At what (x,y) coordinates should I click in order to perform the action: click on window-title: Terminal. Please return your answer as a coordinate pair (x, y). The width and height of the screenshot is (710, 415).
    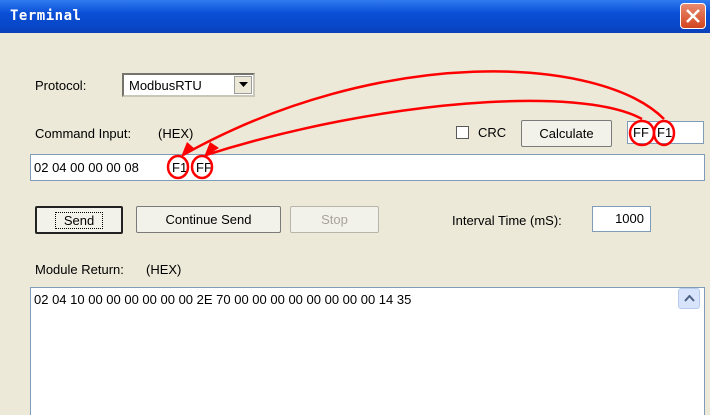
    Looking at the image, I should click on (46, 16).